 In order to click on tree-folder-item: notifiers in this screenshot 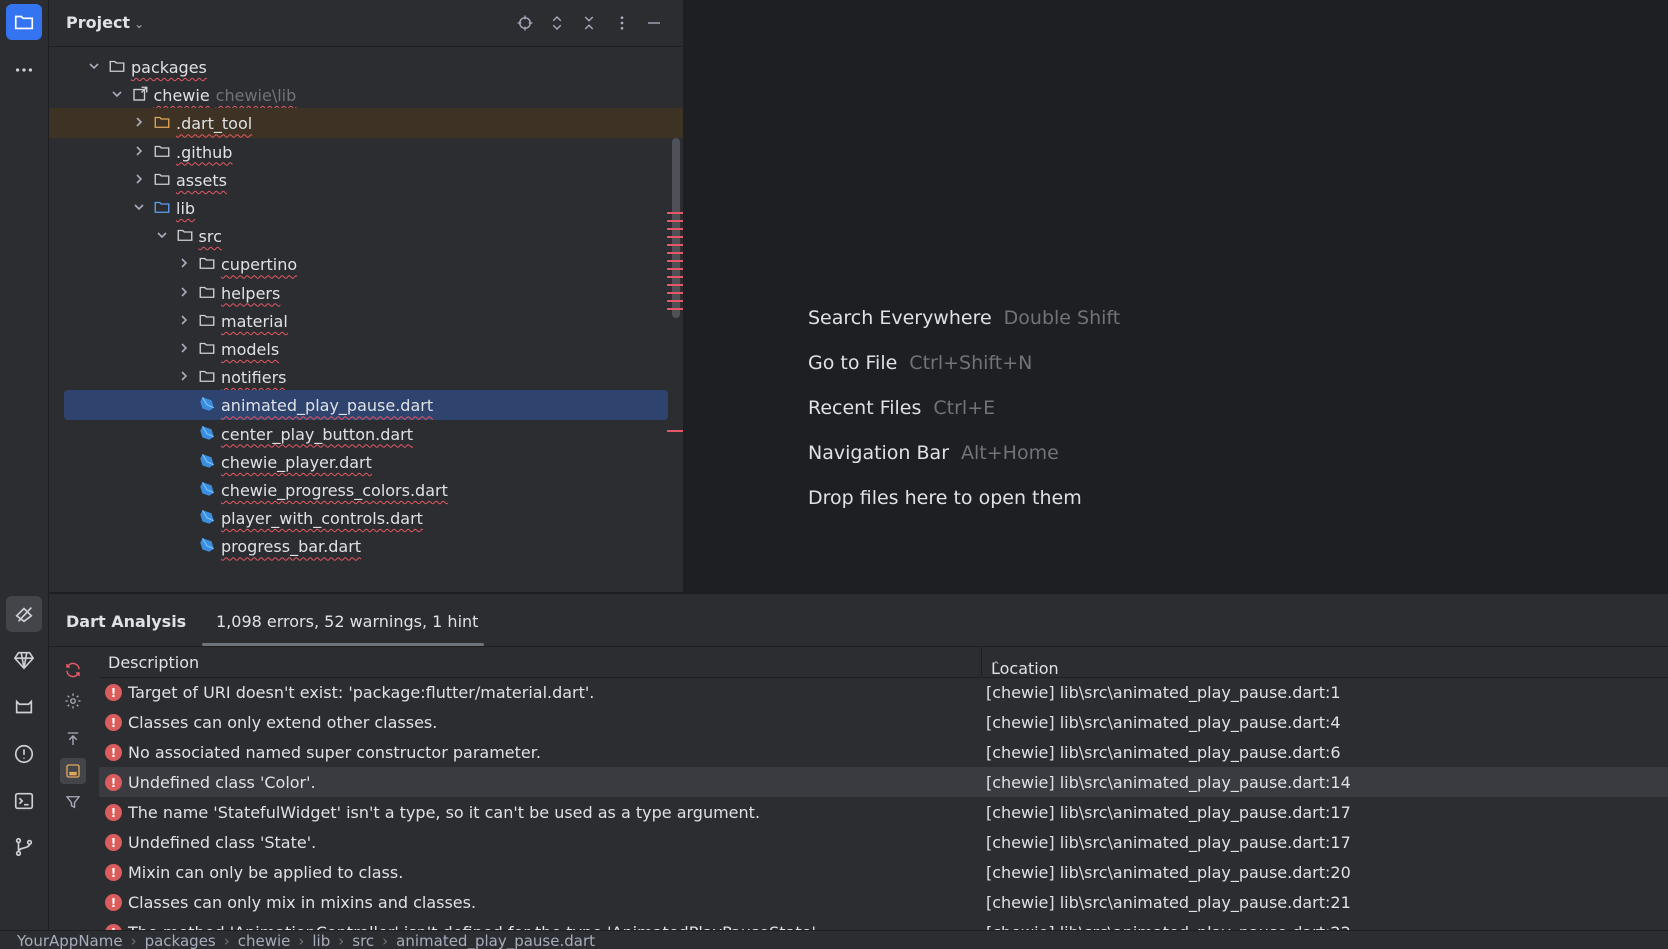, I will do `click(366, 377)`.